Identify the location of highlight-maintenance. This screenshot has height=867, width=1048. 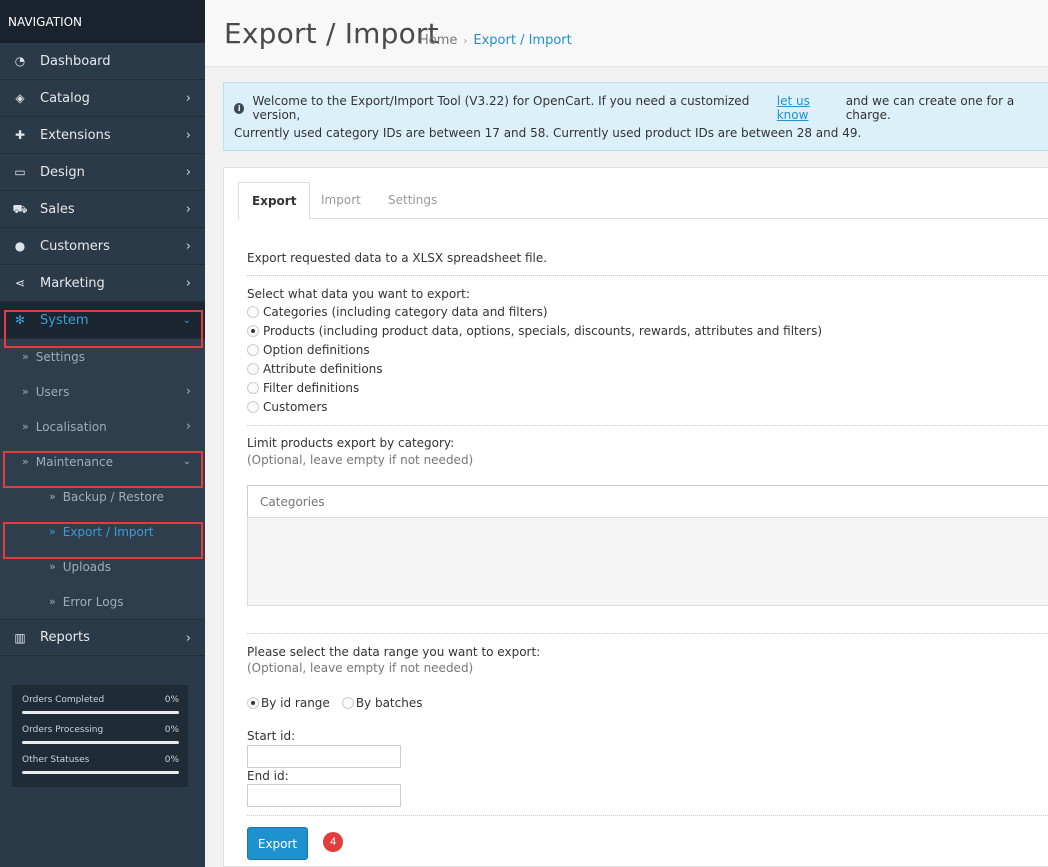
(103, 469).